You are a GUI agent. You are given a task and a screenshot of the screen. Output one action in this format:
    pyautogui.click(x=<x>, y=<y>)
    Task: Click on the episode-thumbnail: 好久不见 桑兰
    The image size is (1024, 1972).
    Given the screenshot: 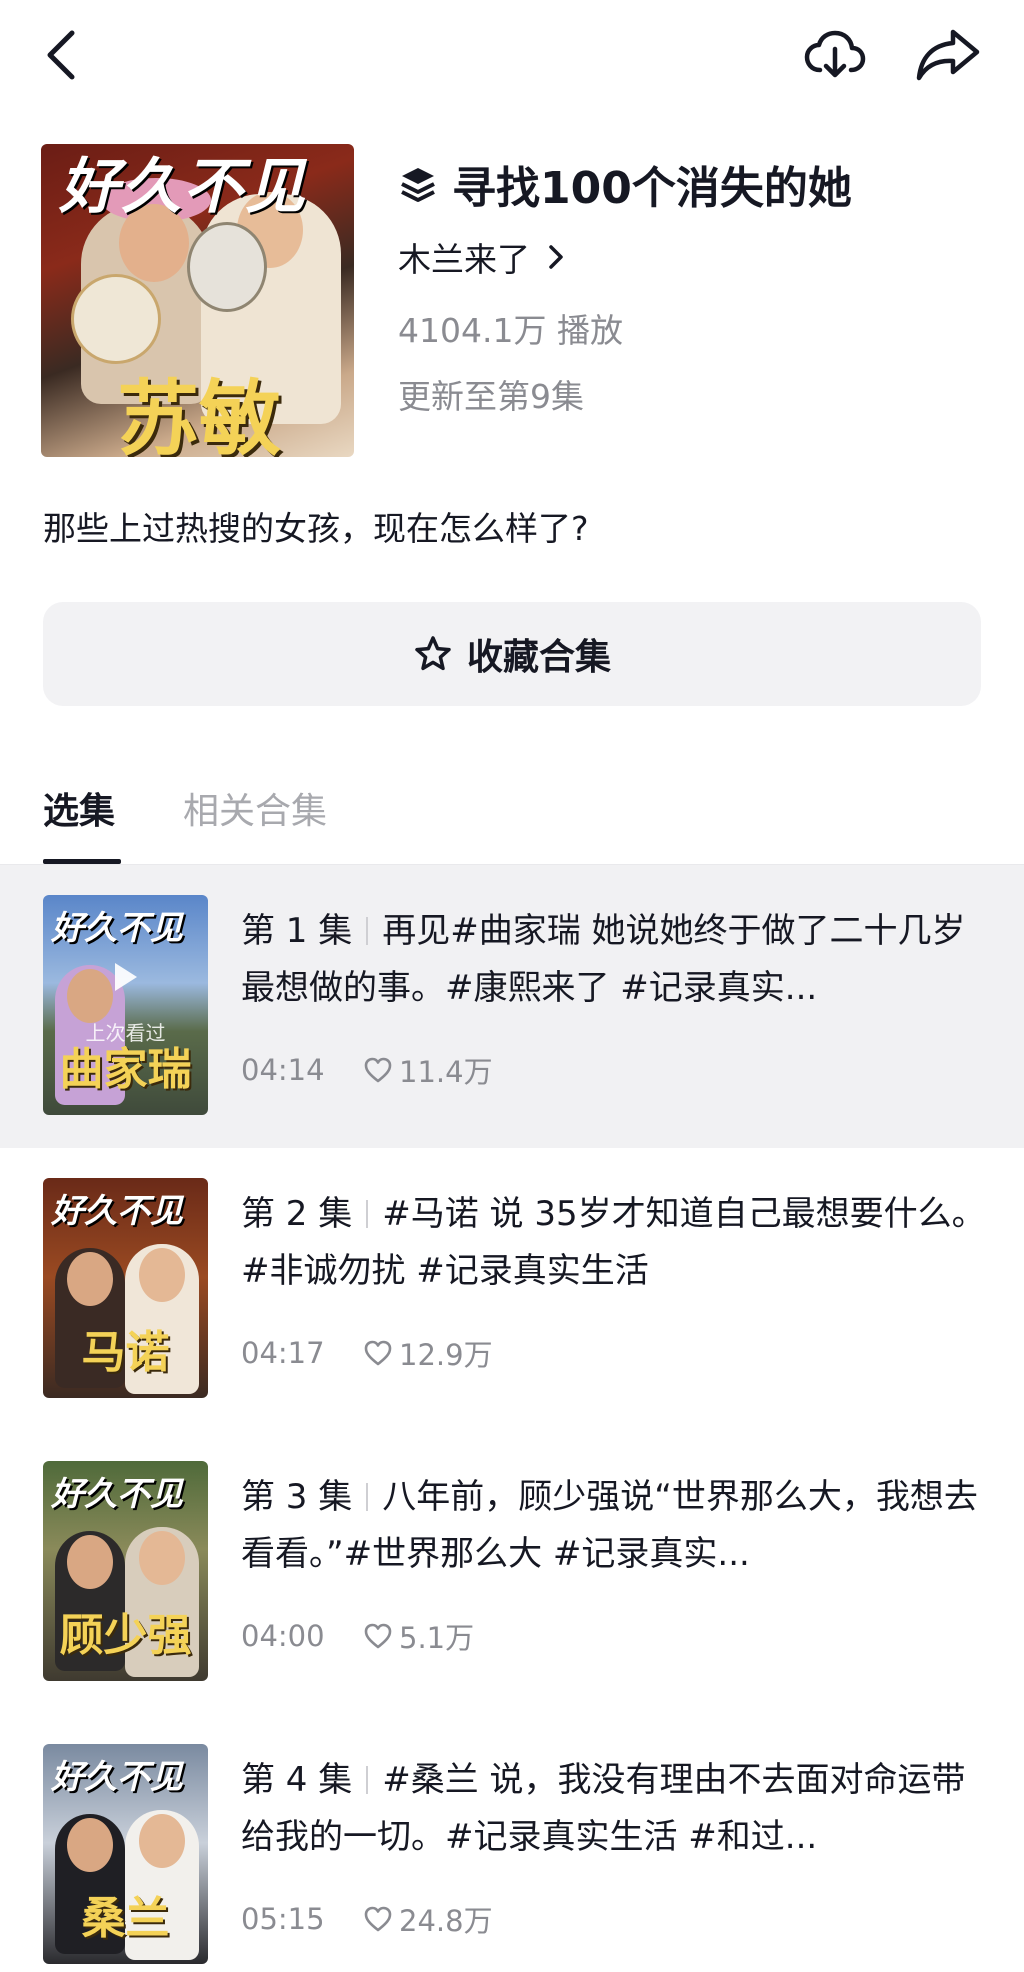 What is the action you would take?
    pyautogui.click(x=125, y=1854)
    